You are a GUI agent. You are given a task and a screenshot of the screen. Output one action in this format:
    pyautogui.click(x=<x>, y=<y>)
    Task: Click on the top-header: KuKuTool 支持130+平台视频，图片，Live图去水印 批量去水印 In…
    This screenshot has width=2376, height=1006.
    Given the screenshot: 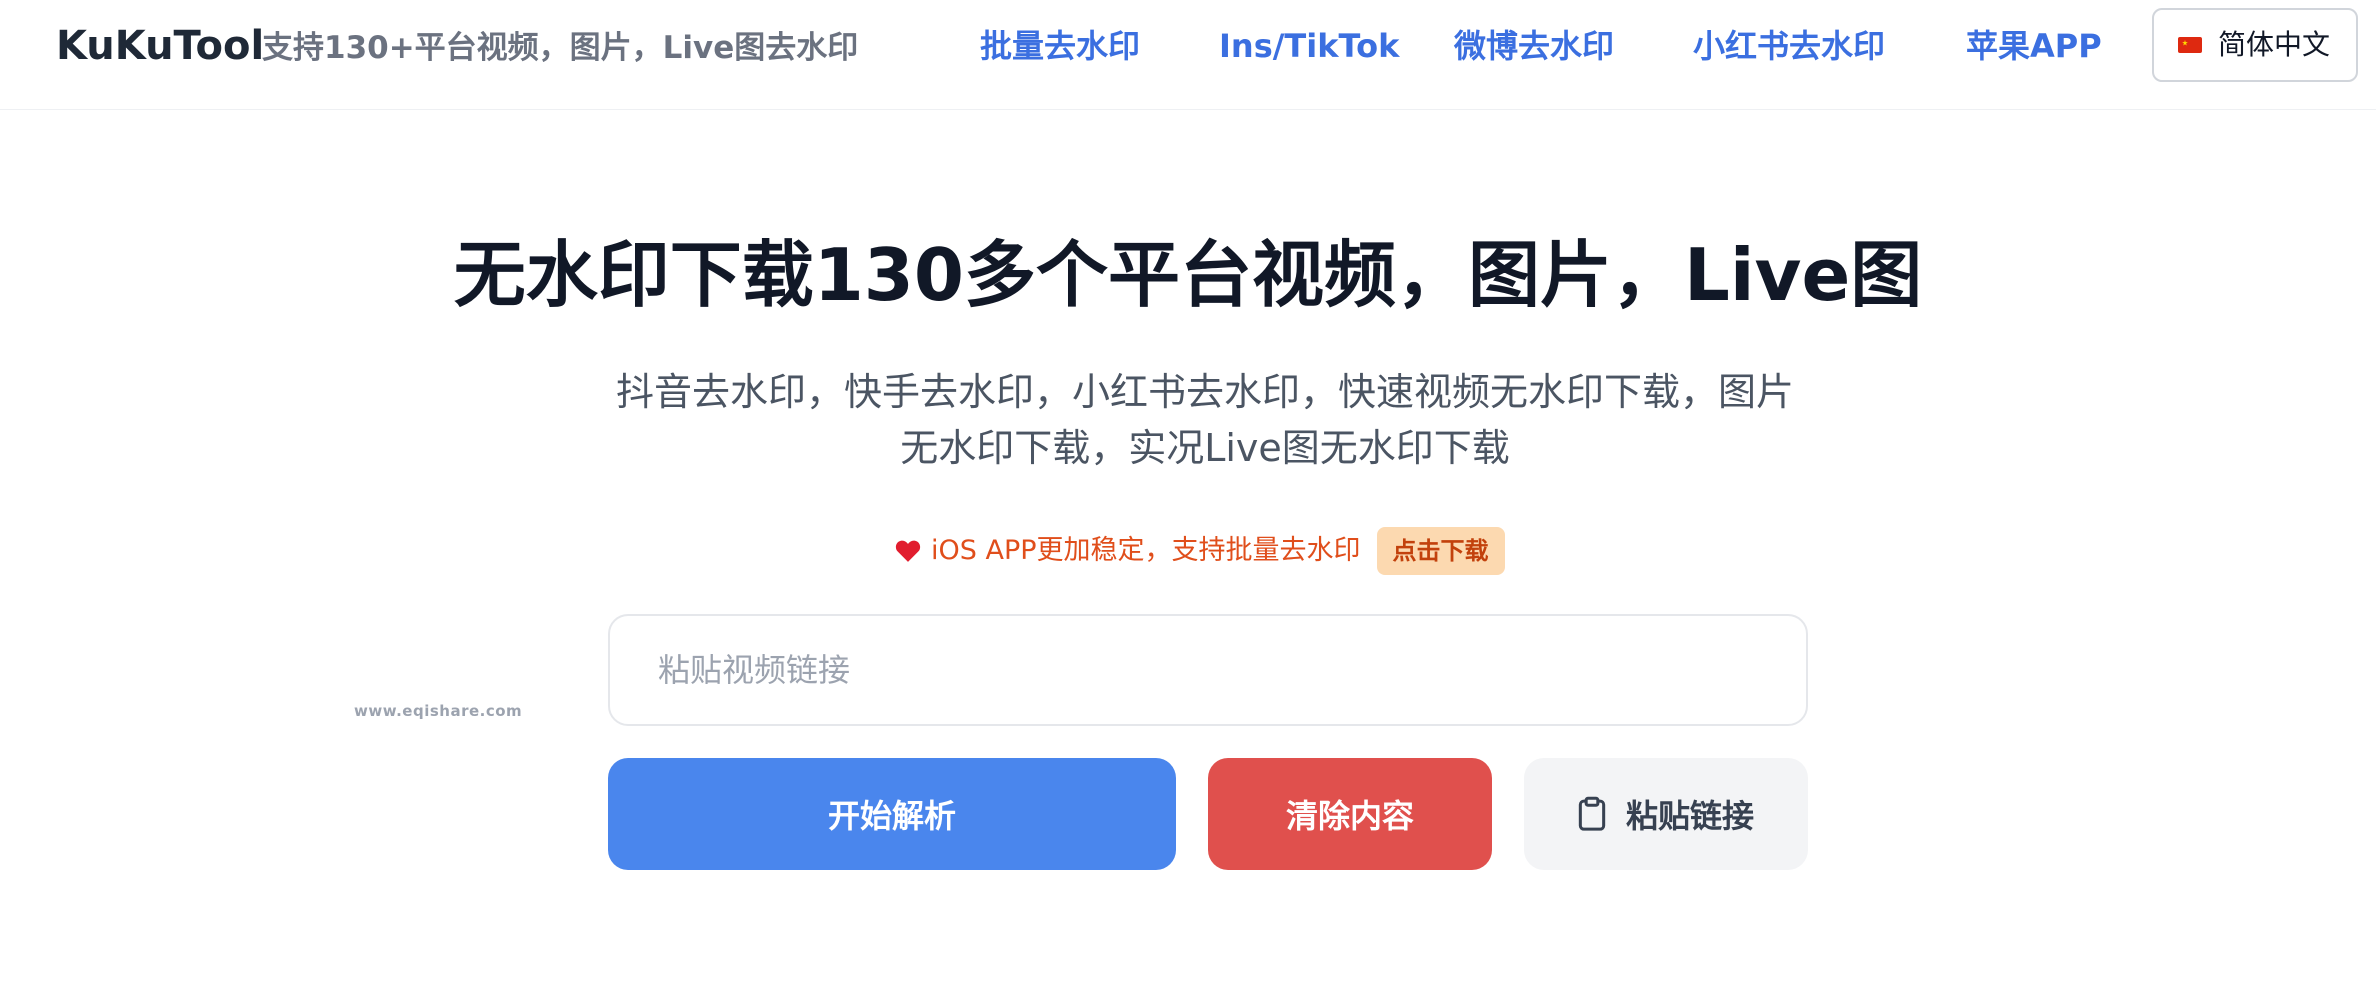 What is the action you would take?
    pyautogui.click(x=1188, y=55)
    